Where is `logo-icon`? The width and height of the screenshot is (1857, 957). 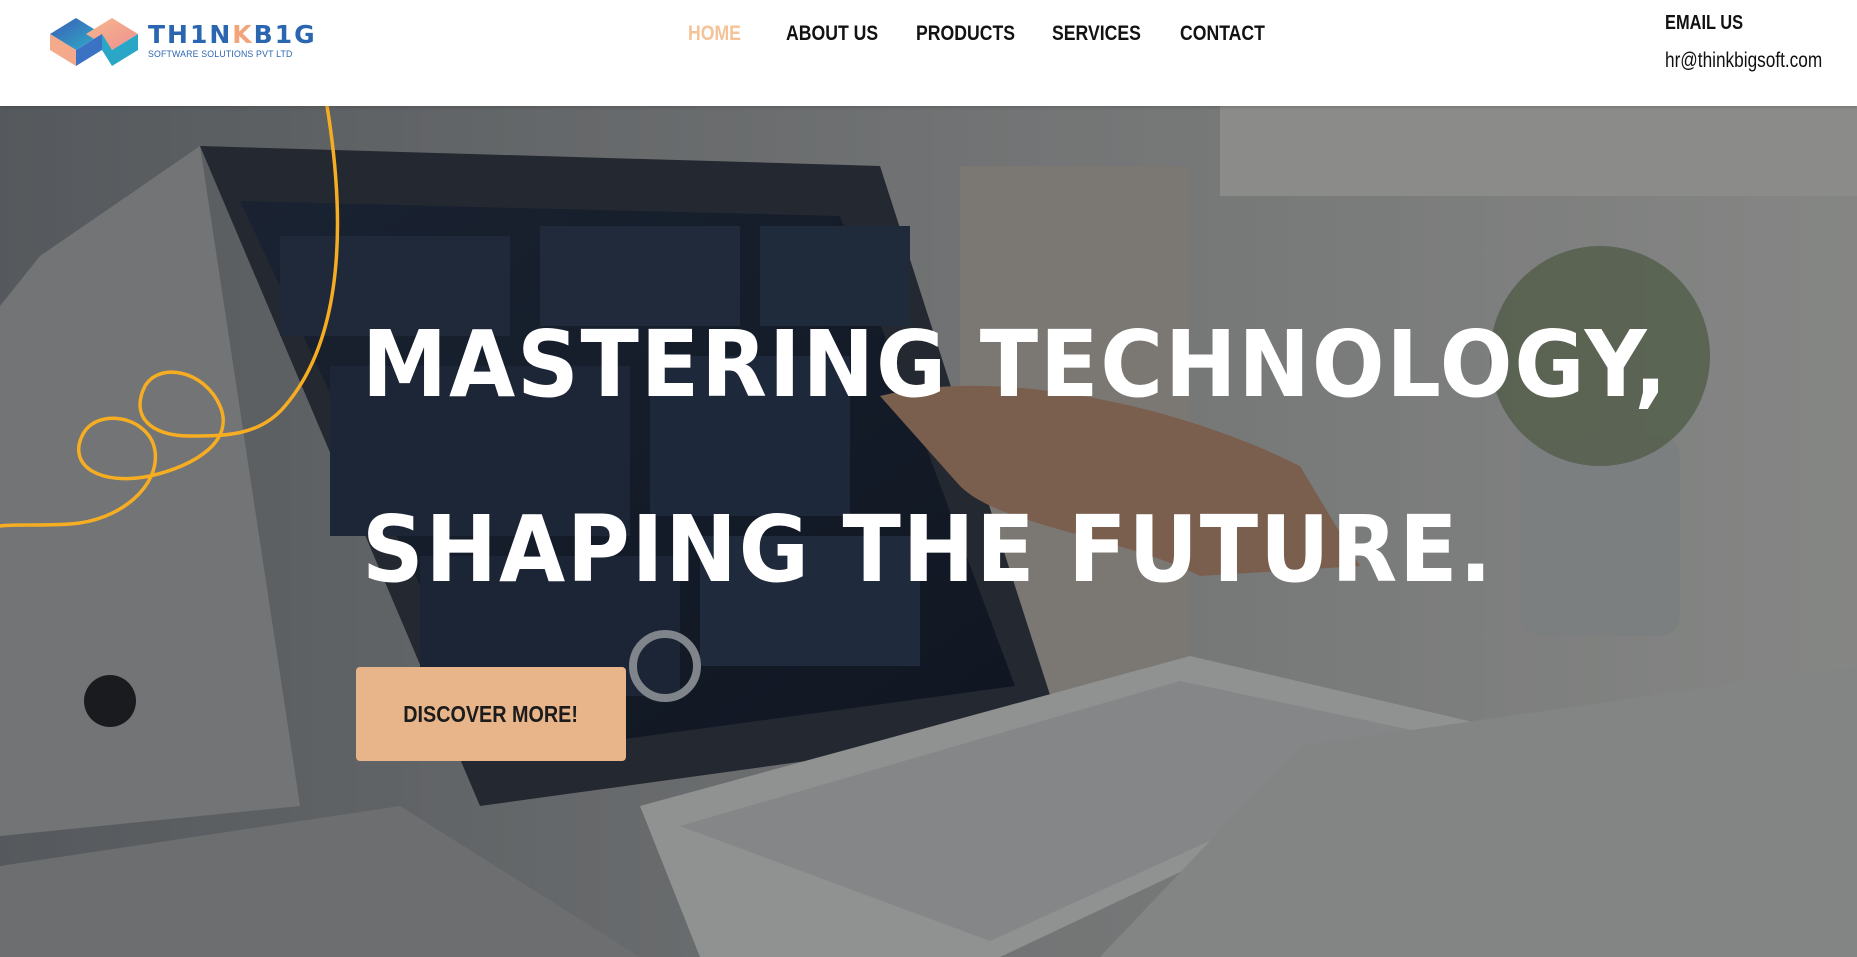 logo-icon is located at coordinates (94, 42).